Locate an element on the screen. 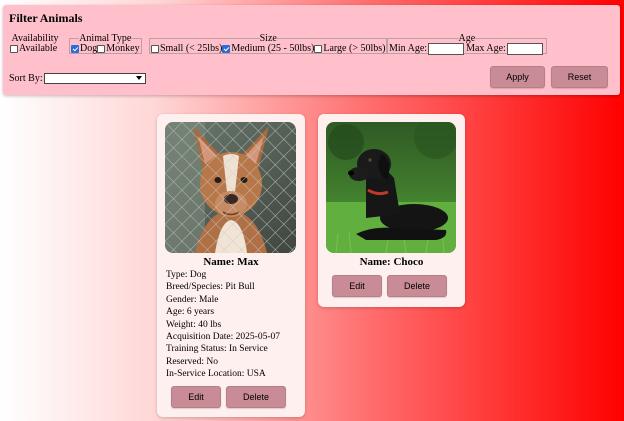 The height and width of the screenshot is (421, 624). age-group: Age Min Age: Max Age: is located at coordinates (467, 44).